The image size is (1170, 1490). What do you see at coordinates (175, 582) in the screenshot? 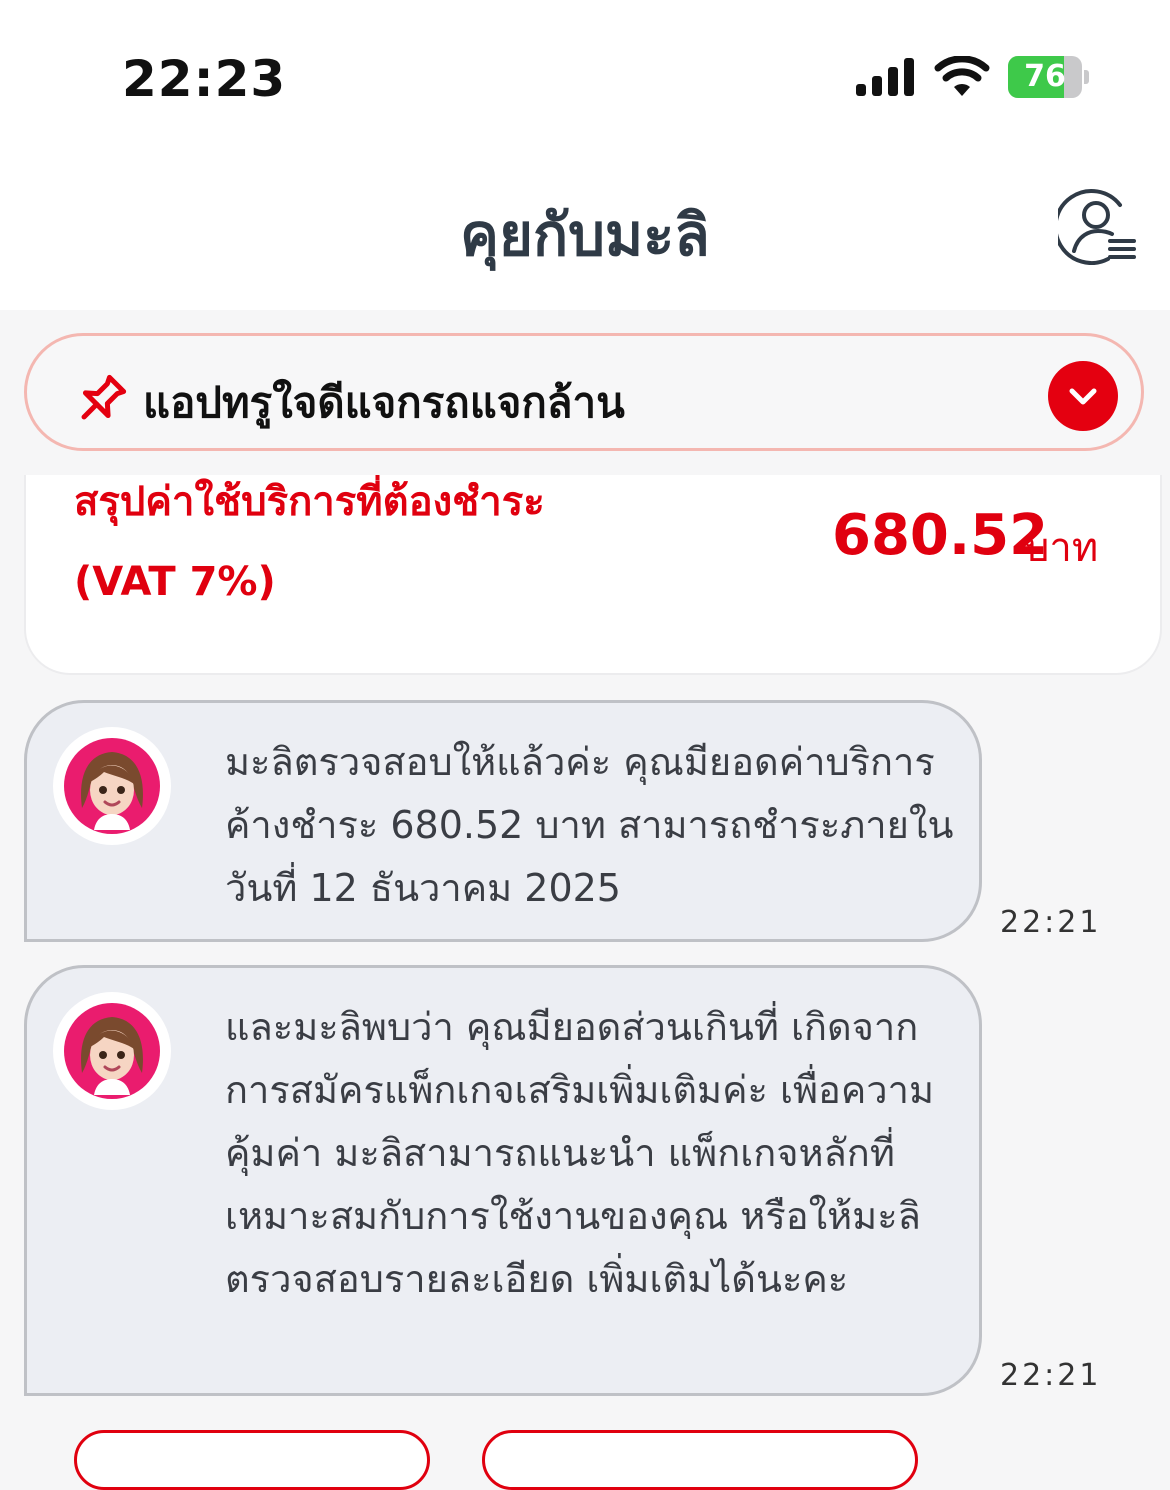
I see `summary-vat-note: (VAT 7%)` at bounding box center [175, 582].